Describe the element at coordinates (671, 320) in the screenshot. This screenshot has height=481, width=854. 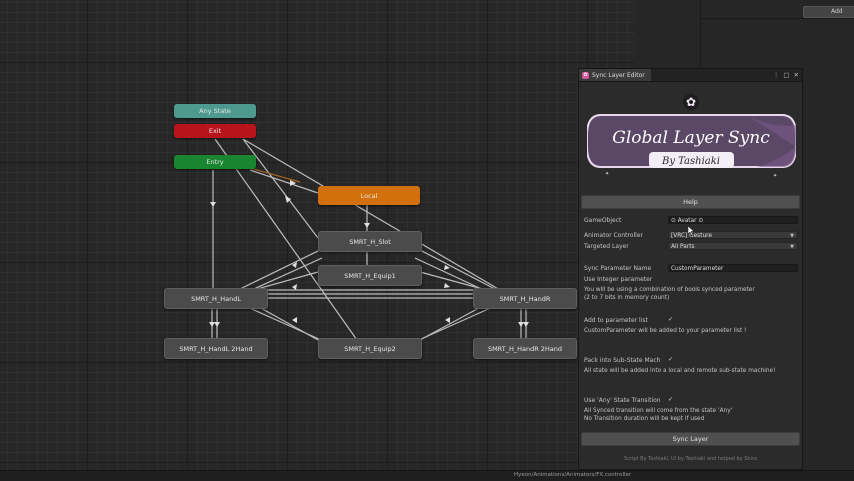
I see `add-to-parameter-list-checkbox: ✓` at that location.